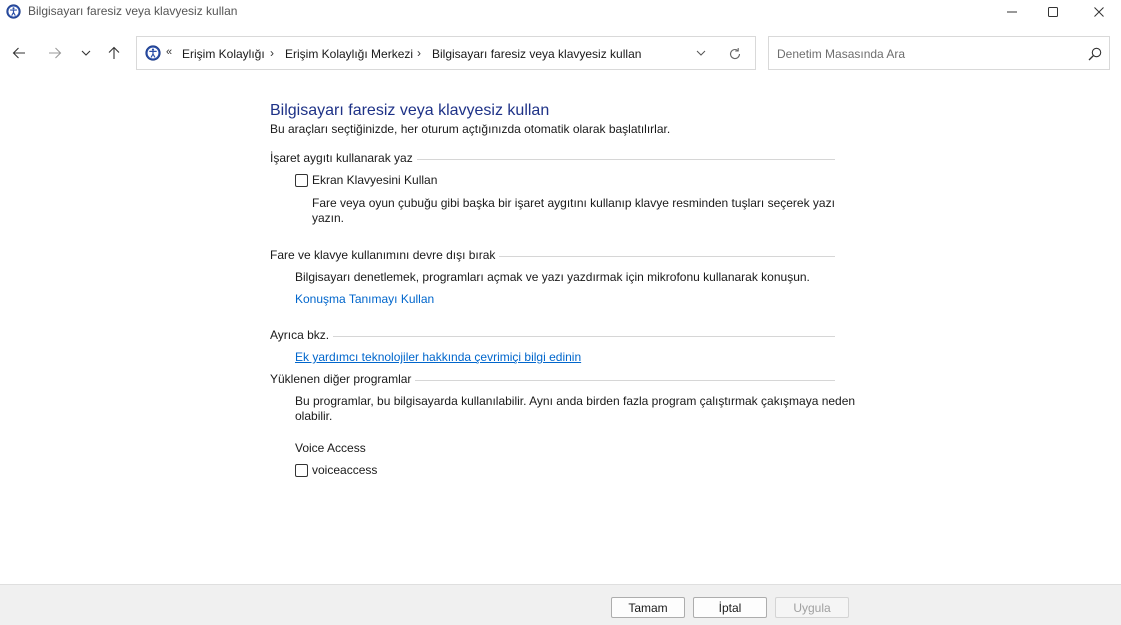 The image size is (1121, 625). What do you see at coordinates (341, 158) in the screenshot?
I see `section-heading-text: İşaret aygıtı kullanarak yaz` at bounding box center [341, 158].